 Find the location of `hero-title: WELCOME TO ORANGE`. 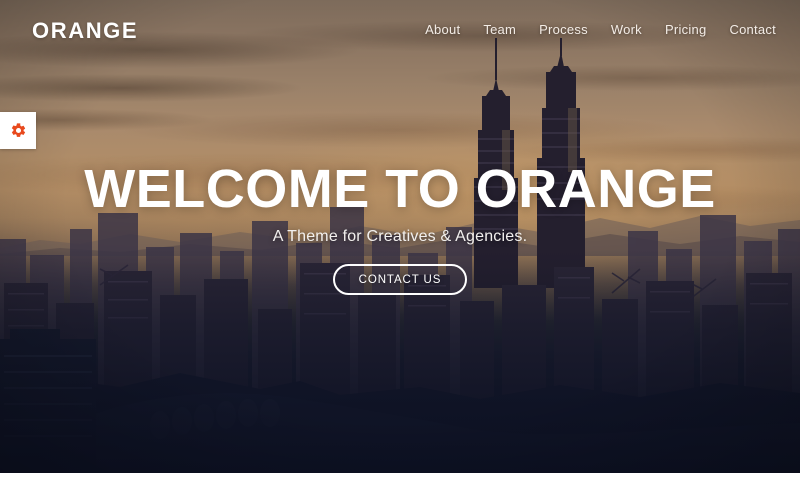

hero-title: WELCOME TO ORANGE is located at coordinates (400, 189).